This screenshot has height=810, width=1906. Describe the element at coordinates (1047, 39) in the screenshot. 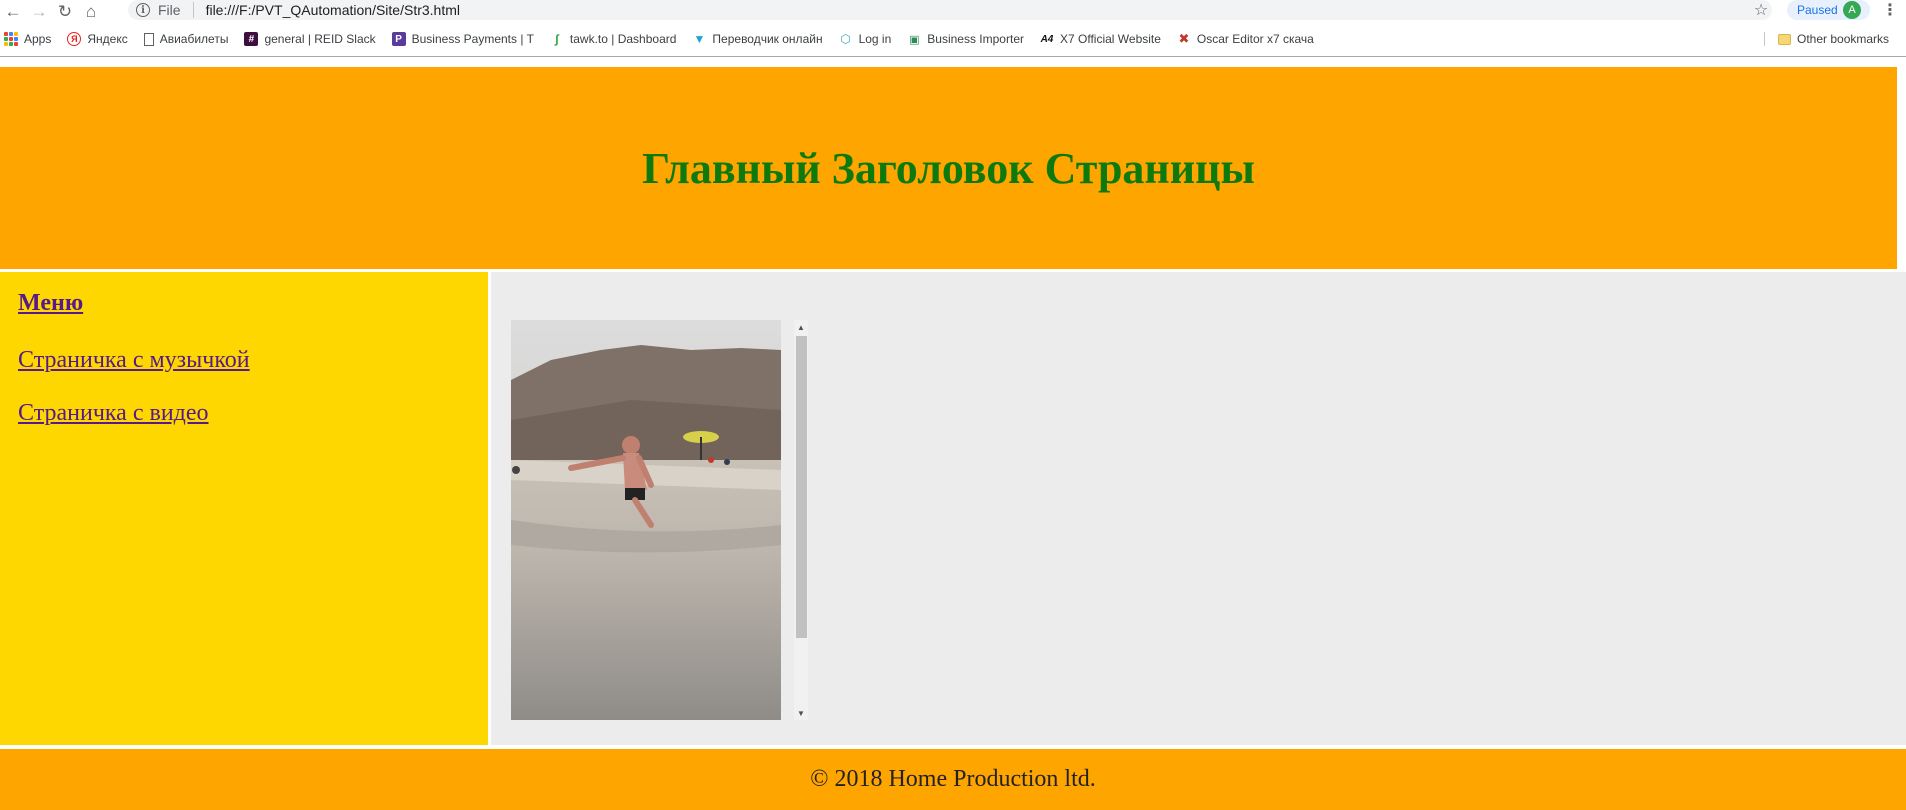

I see `x7-icon: A4` at that location.